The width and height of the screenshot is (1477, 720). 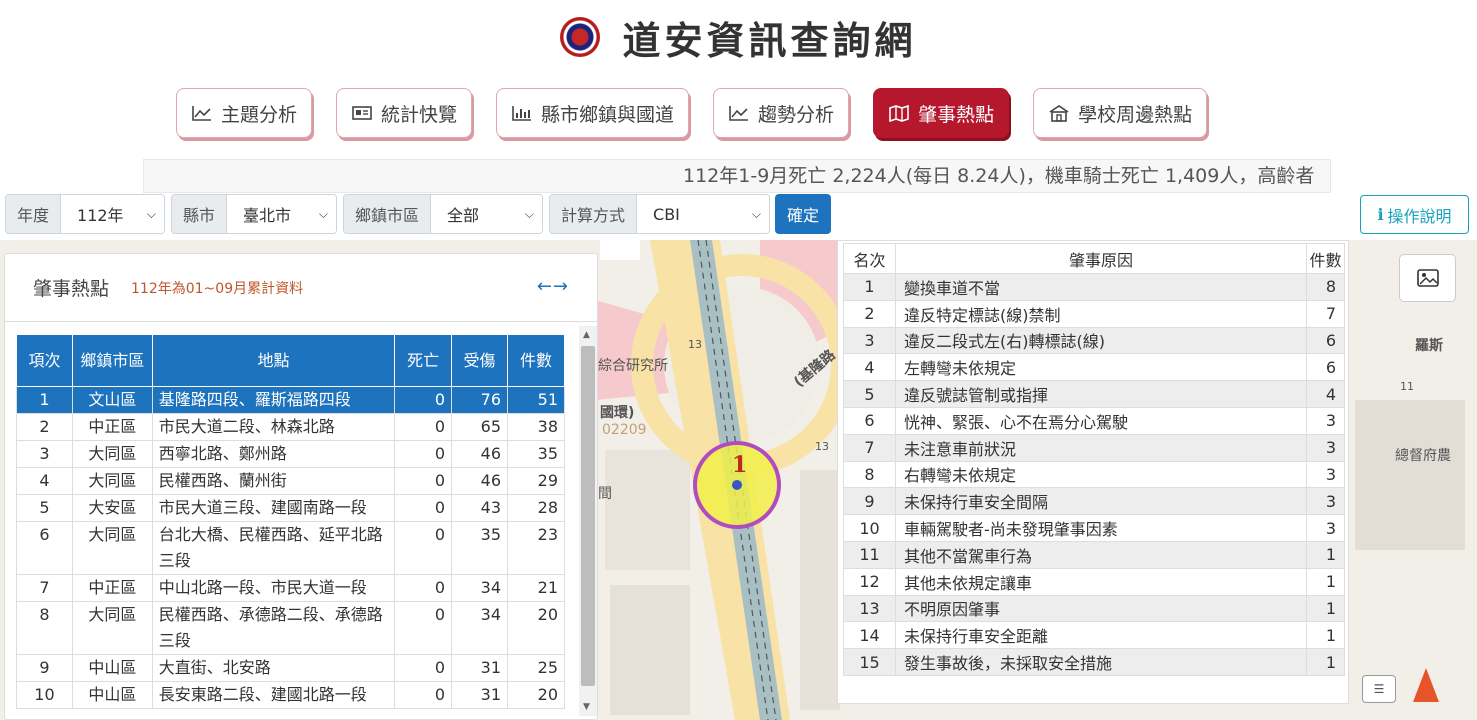 I want to click on map-label: 13, so click(x=822, y=446).